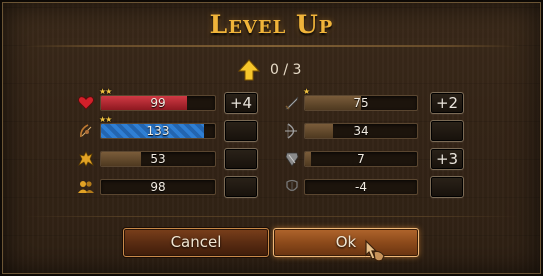  I want to click on strength-bar: 53, so click(158, 159).